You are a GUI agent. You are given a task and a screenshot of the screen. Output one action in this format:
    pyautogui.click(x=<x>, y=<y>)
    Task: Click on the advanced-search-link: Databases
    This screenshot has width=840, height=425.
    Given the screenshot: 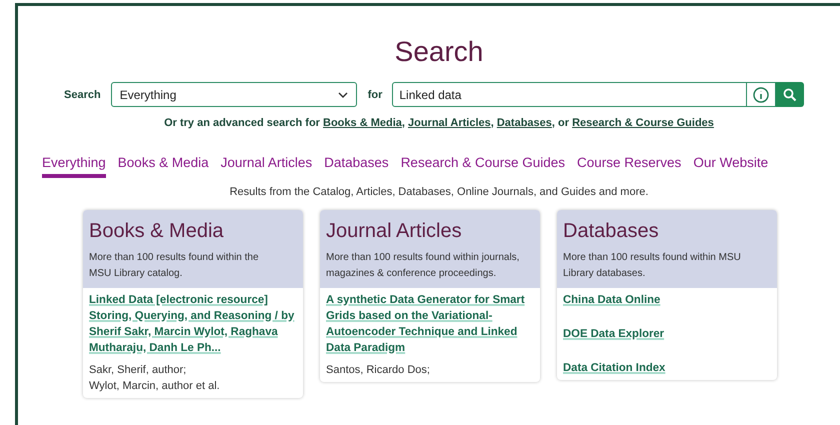 What is the action you would take?
    pyautogui.click(x=524, y=123)
    